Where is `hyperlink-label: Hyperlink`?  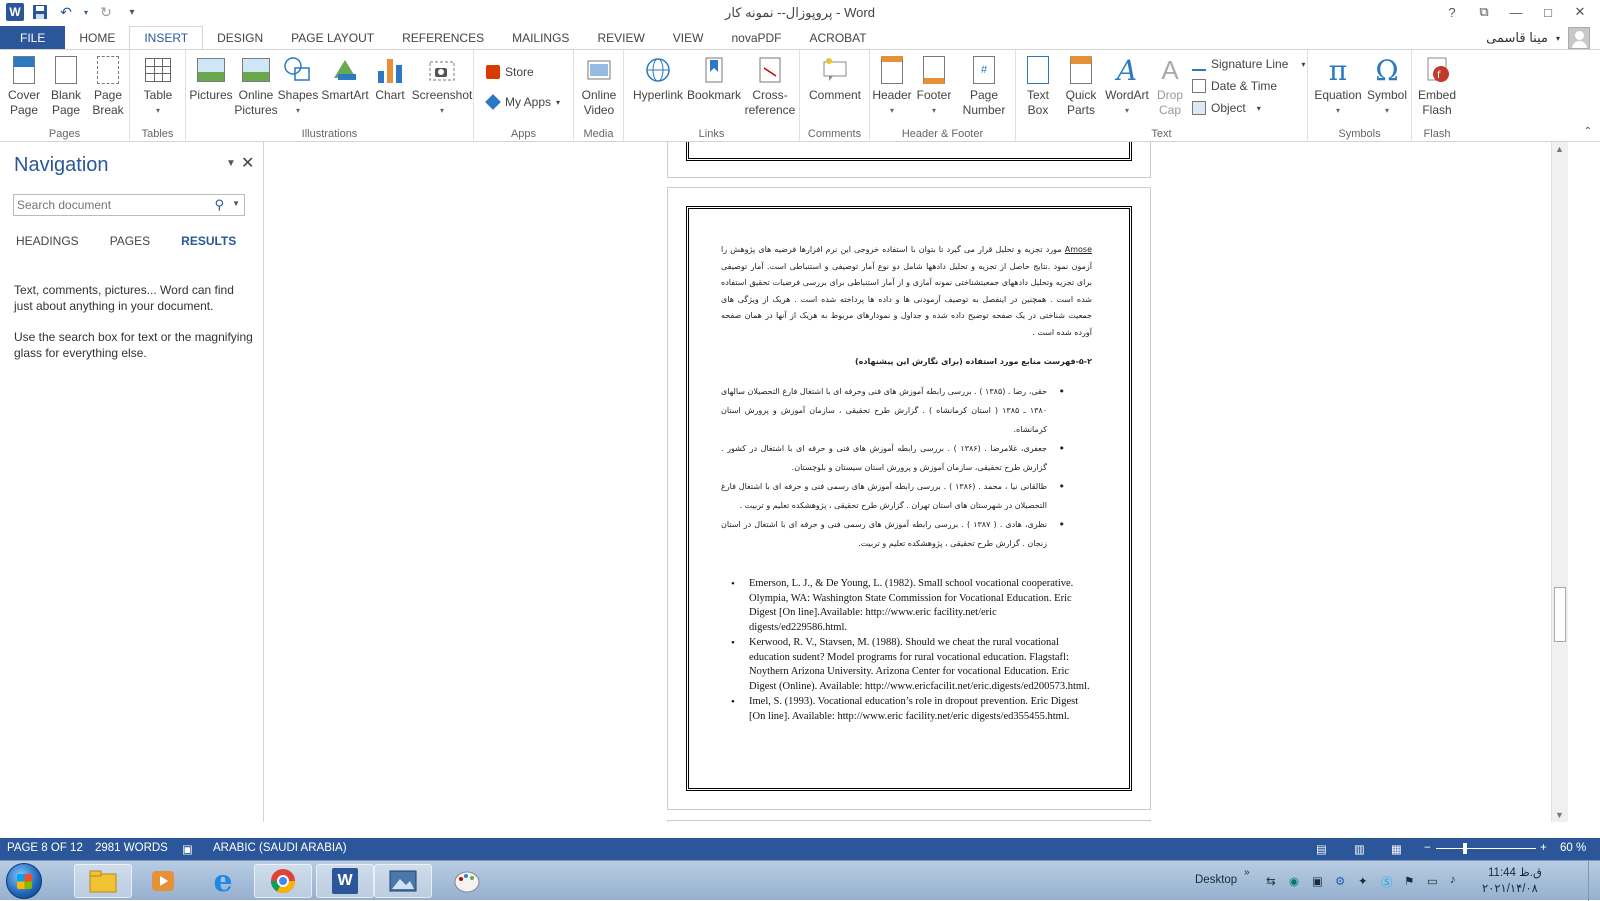 hyperlink-label: Hyperlink is located at coordinates (657, 95).